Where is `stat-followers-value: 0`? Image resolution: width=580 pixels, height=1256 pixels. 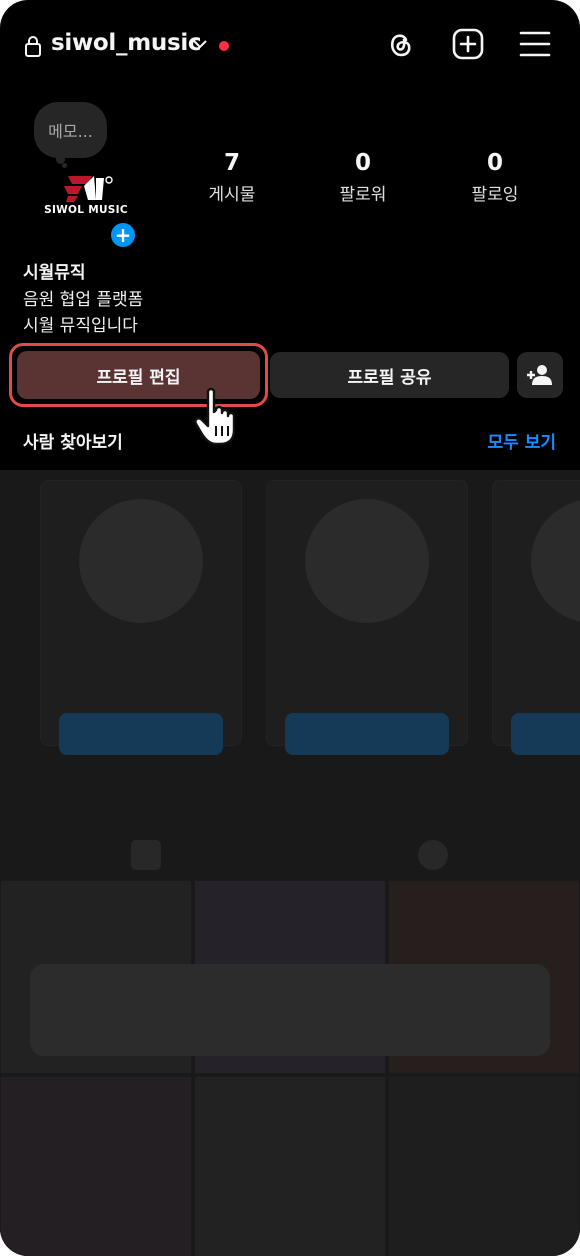 stat-followers-value: 0 is located at coordinates (362, 163).